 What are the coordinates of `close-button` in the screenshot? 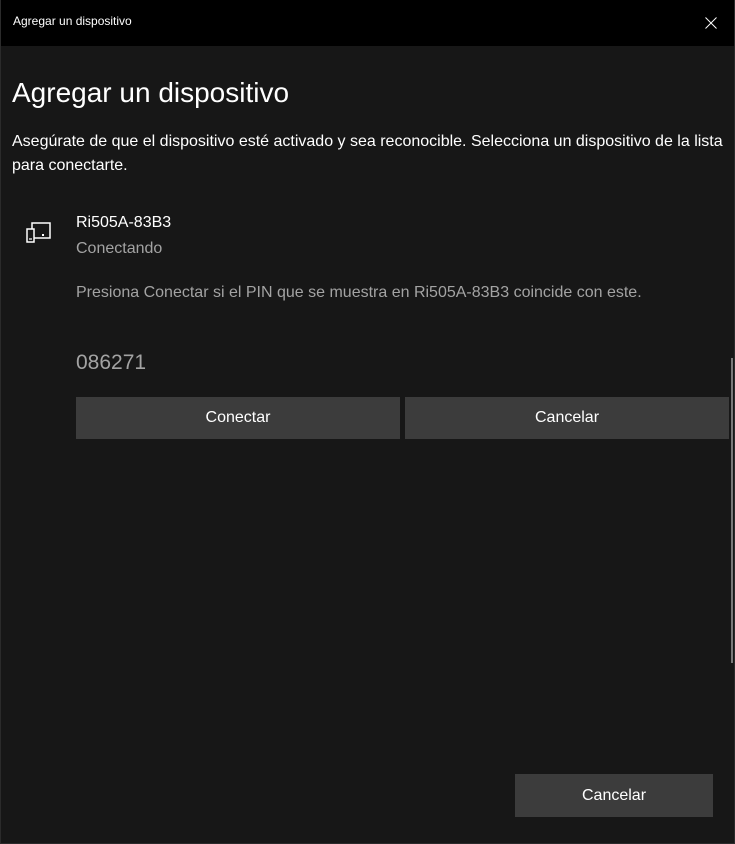 It's located at (711, 23).